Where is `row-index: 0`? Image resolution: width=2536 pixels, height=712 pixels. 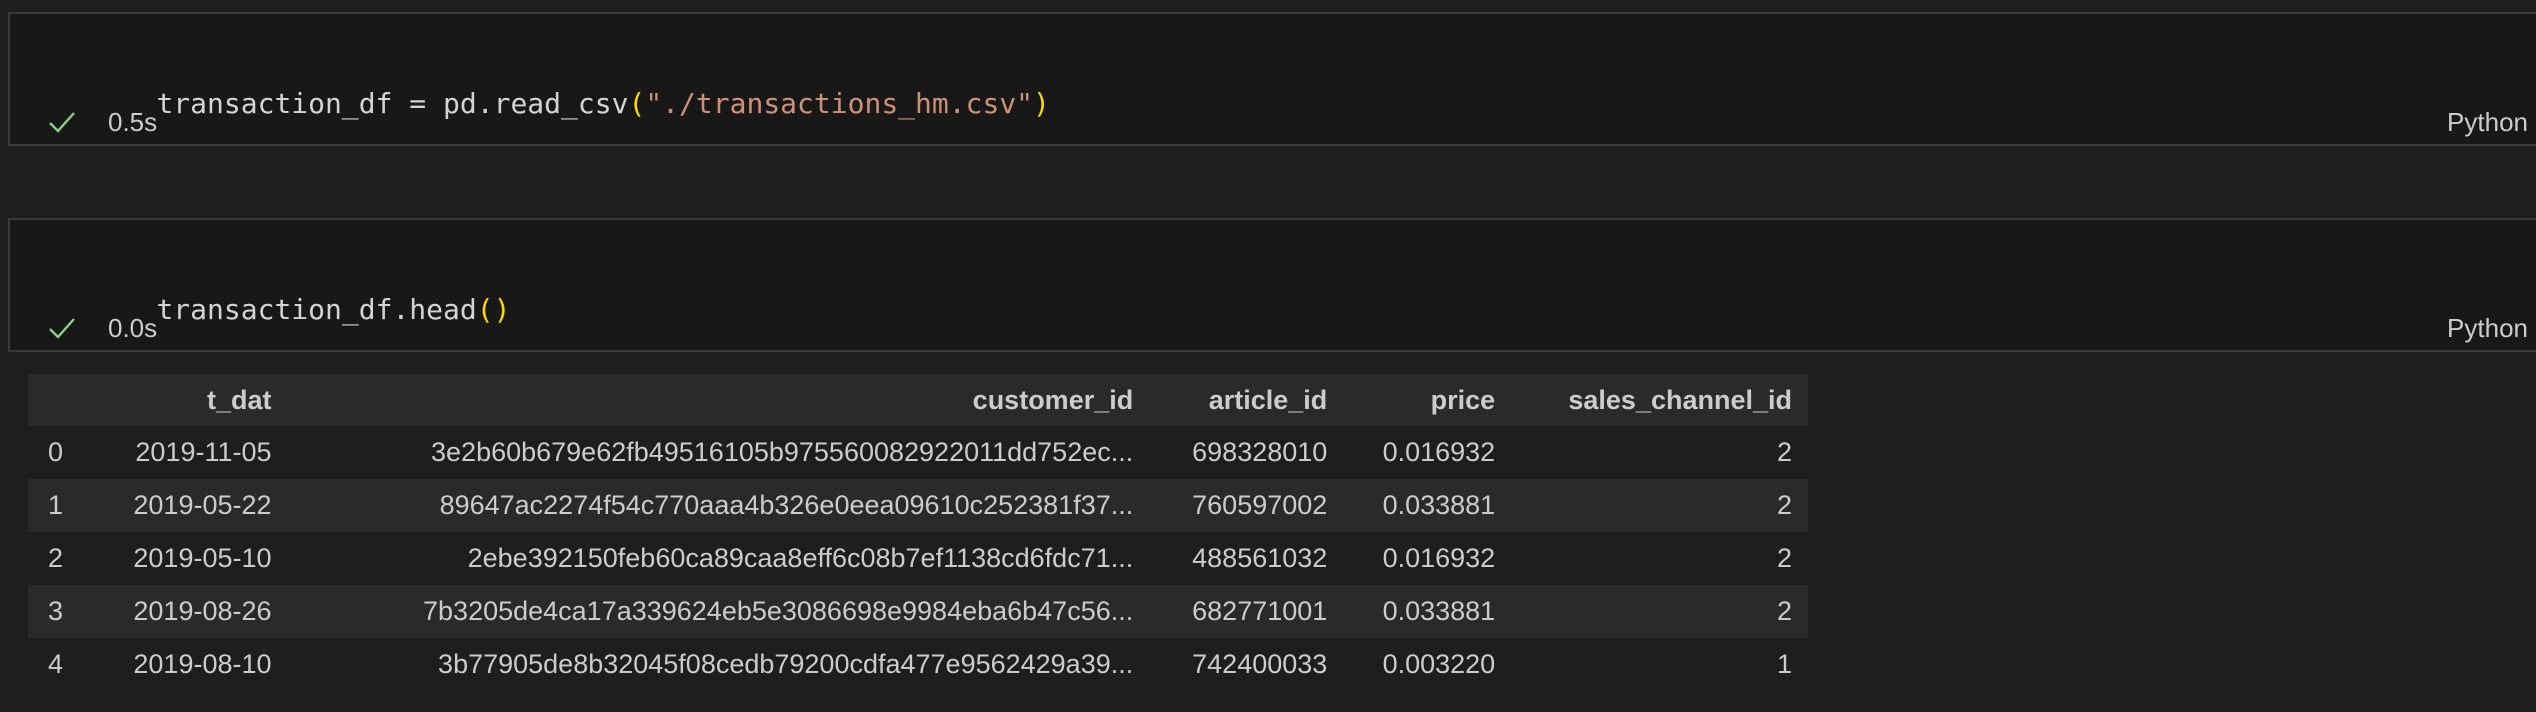
row-index: 0 is located at coordinates (59, 452).